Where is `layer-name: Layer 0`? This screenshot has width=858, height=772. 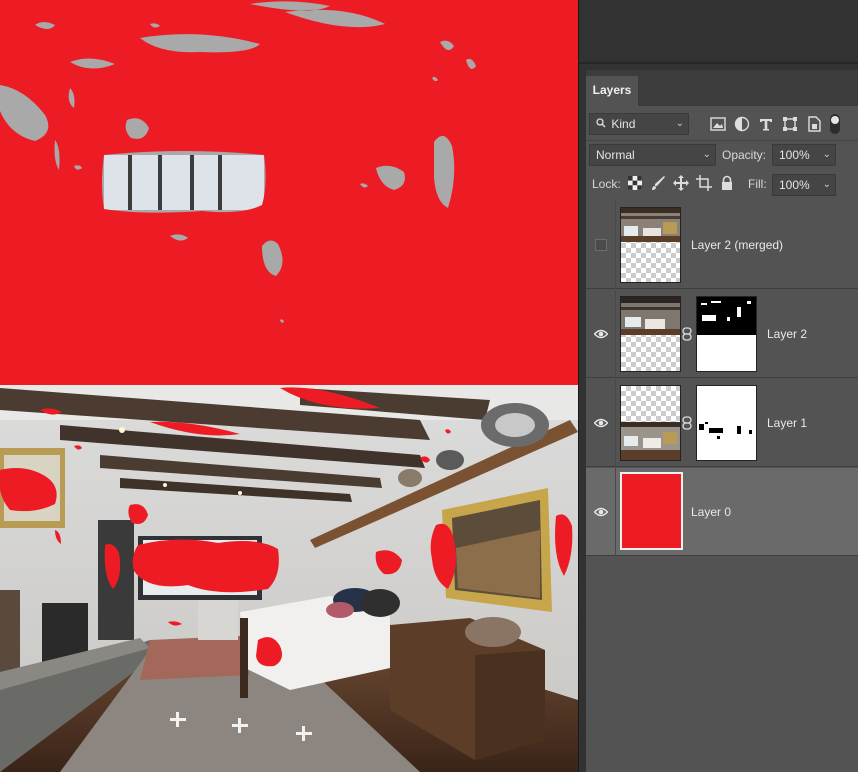
layer-name: Layer 0 is located at coordinates (711, 512).